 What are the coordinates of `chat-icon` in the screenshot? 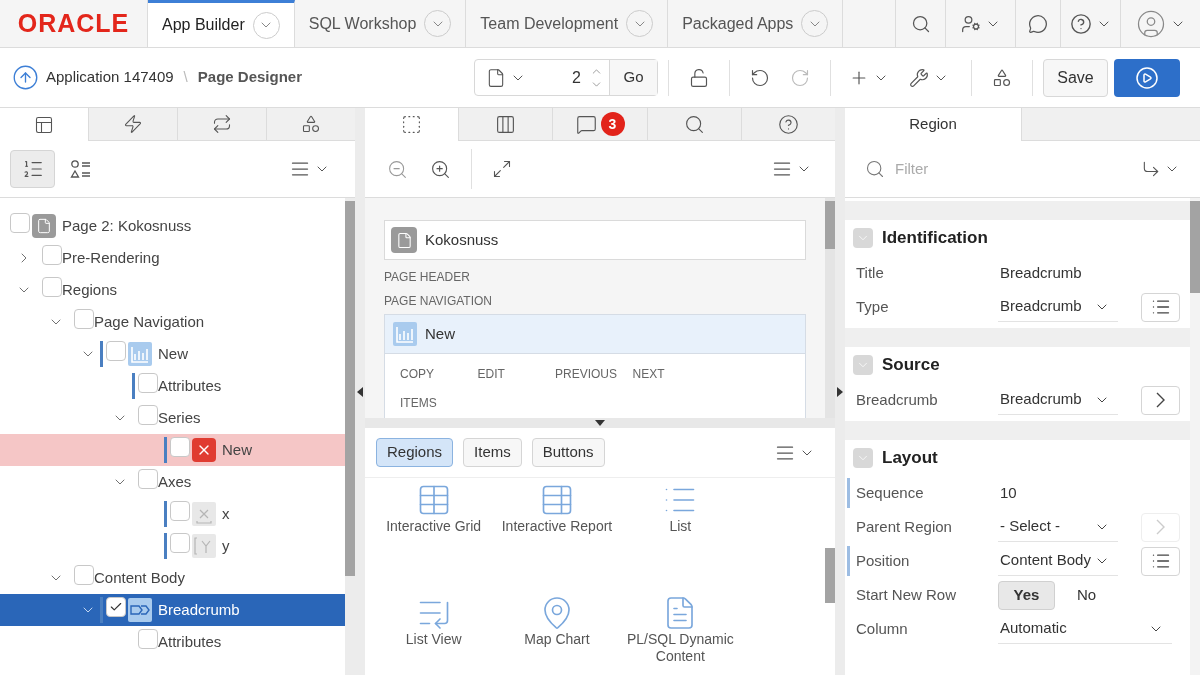 It's located at (1038, 23).